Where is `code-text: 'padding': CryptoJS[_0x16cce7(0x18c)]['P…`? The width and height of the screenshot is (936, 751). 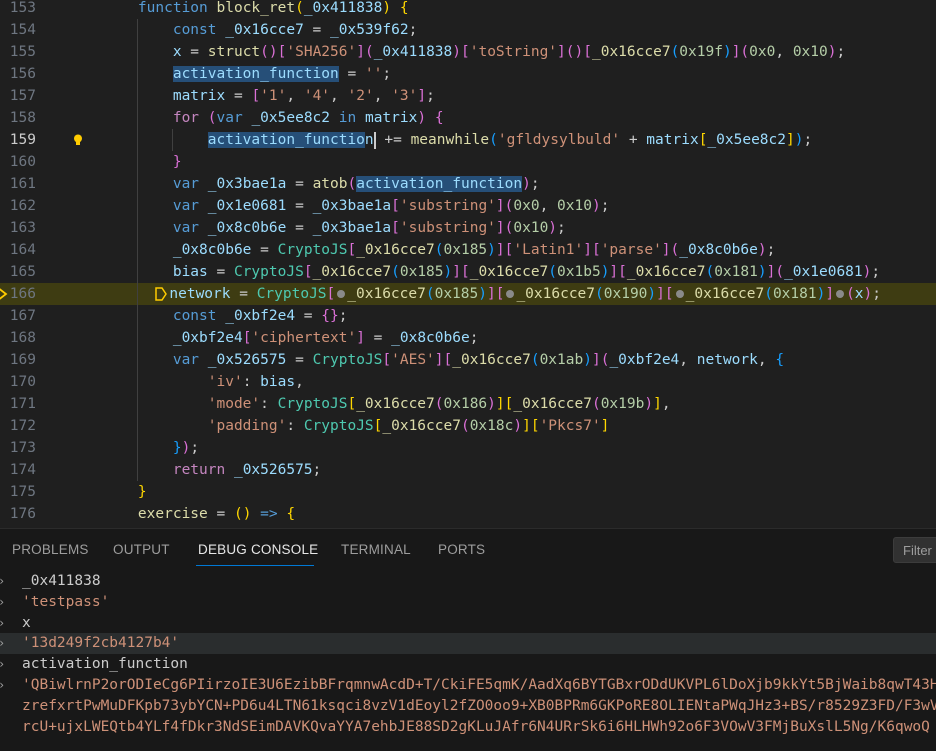 code-text: 'padding': CryptoJS[_0x16cce7(0x18c)]['P… is located at coordinates (356, 426).